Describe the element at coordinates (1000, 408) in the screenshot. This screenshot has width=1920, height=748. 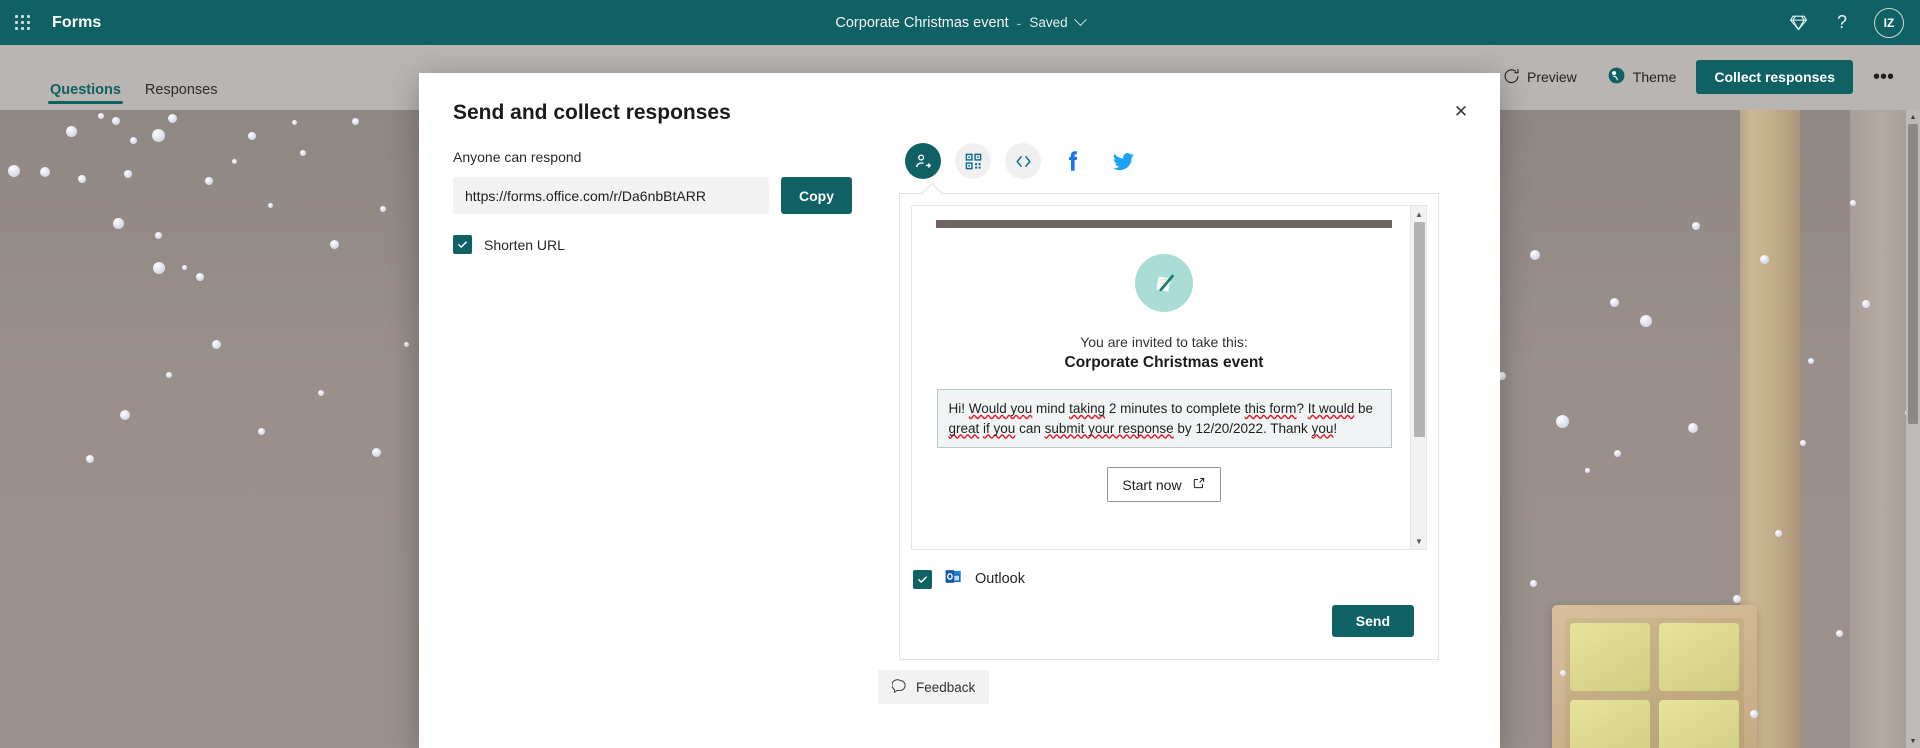
I see `msg-seg: Would you` at that location.